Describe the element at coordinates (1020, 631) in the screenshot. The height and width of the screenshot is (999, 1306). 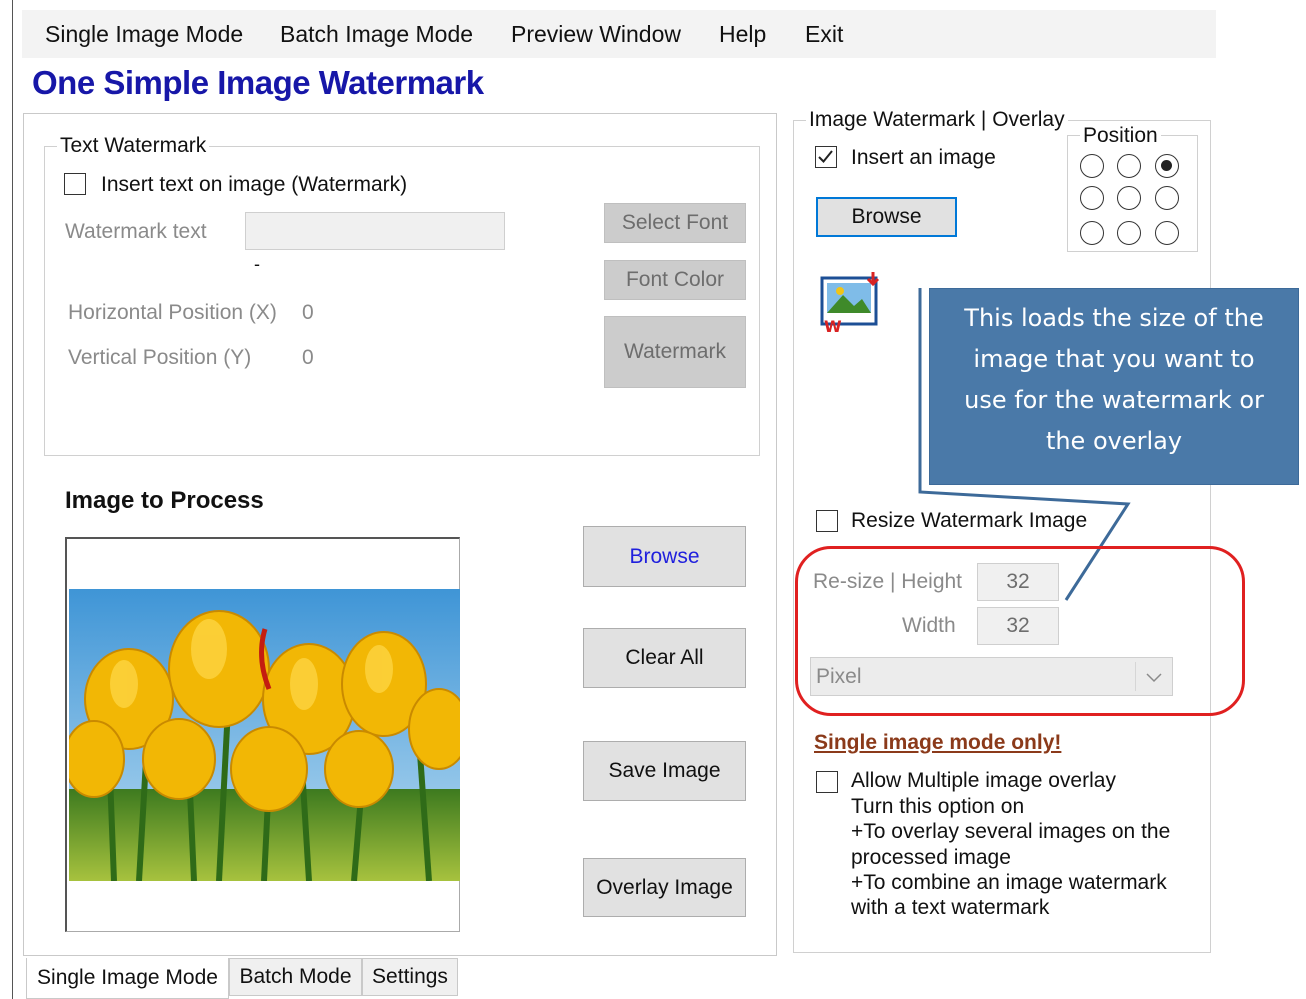
I see `highlight-ellipse` at that location.